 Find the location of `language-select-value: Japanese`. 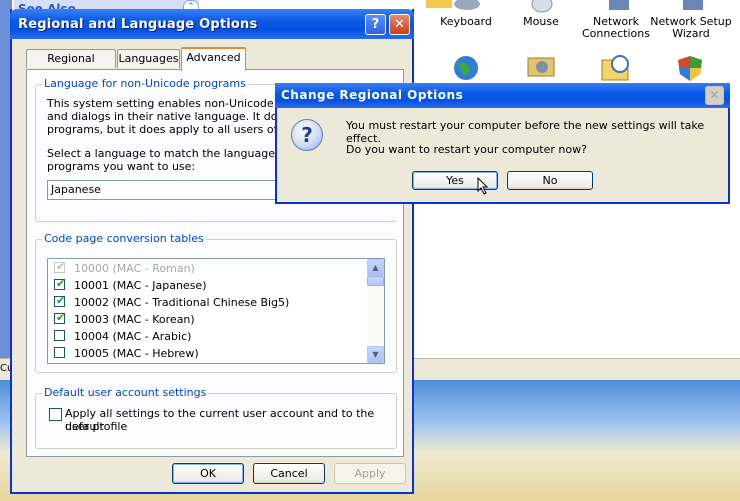

language-select-value: Japanese is located at coordinates (76, 189).